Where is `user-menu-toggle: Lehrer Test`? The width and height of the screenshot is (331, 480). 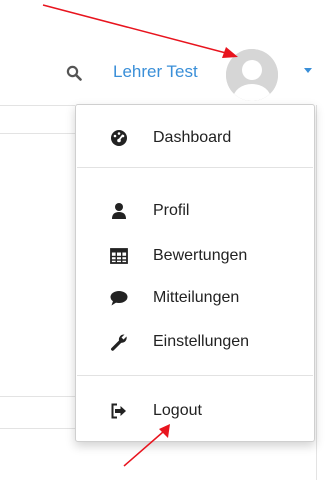 user-menu-toggle: Lehrer Test is located at coordinates (155, 72).